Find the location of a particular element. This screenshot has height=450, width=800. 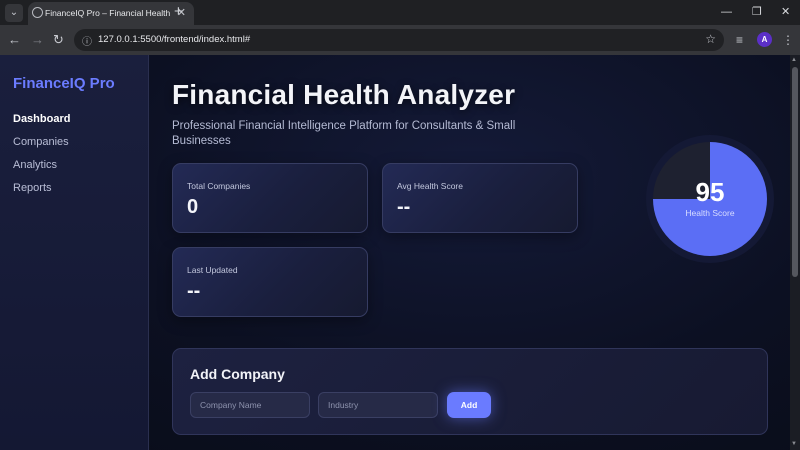

site-info-icon: ⓘ is located at coordinates (87, 40).